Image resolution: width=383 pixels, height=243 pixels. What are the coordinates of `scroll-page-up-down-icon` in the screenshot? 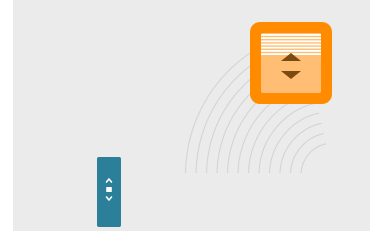 It's located at (291, 63).